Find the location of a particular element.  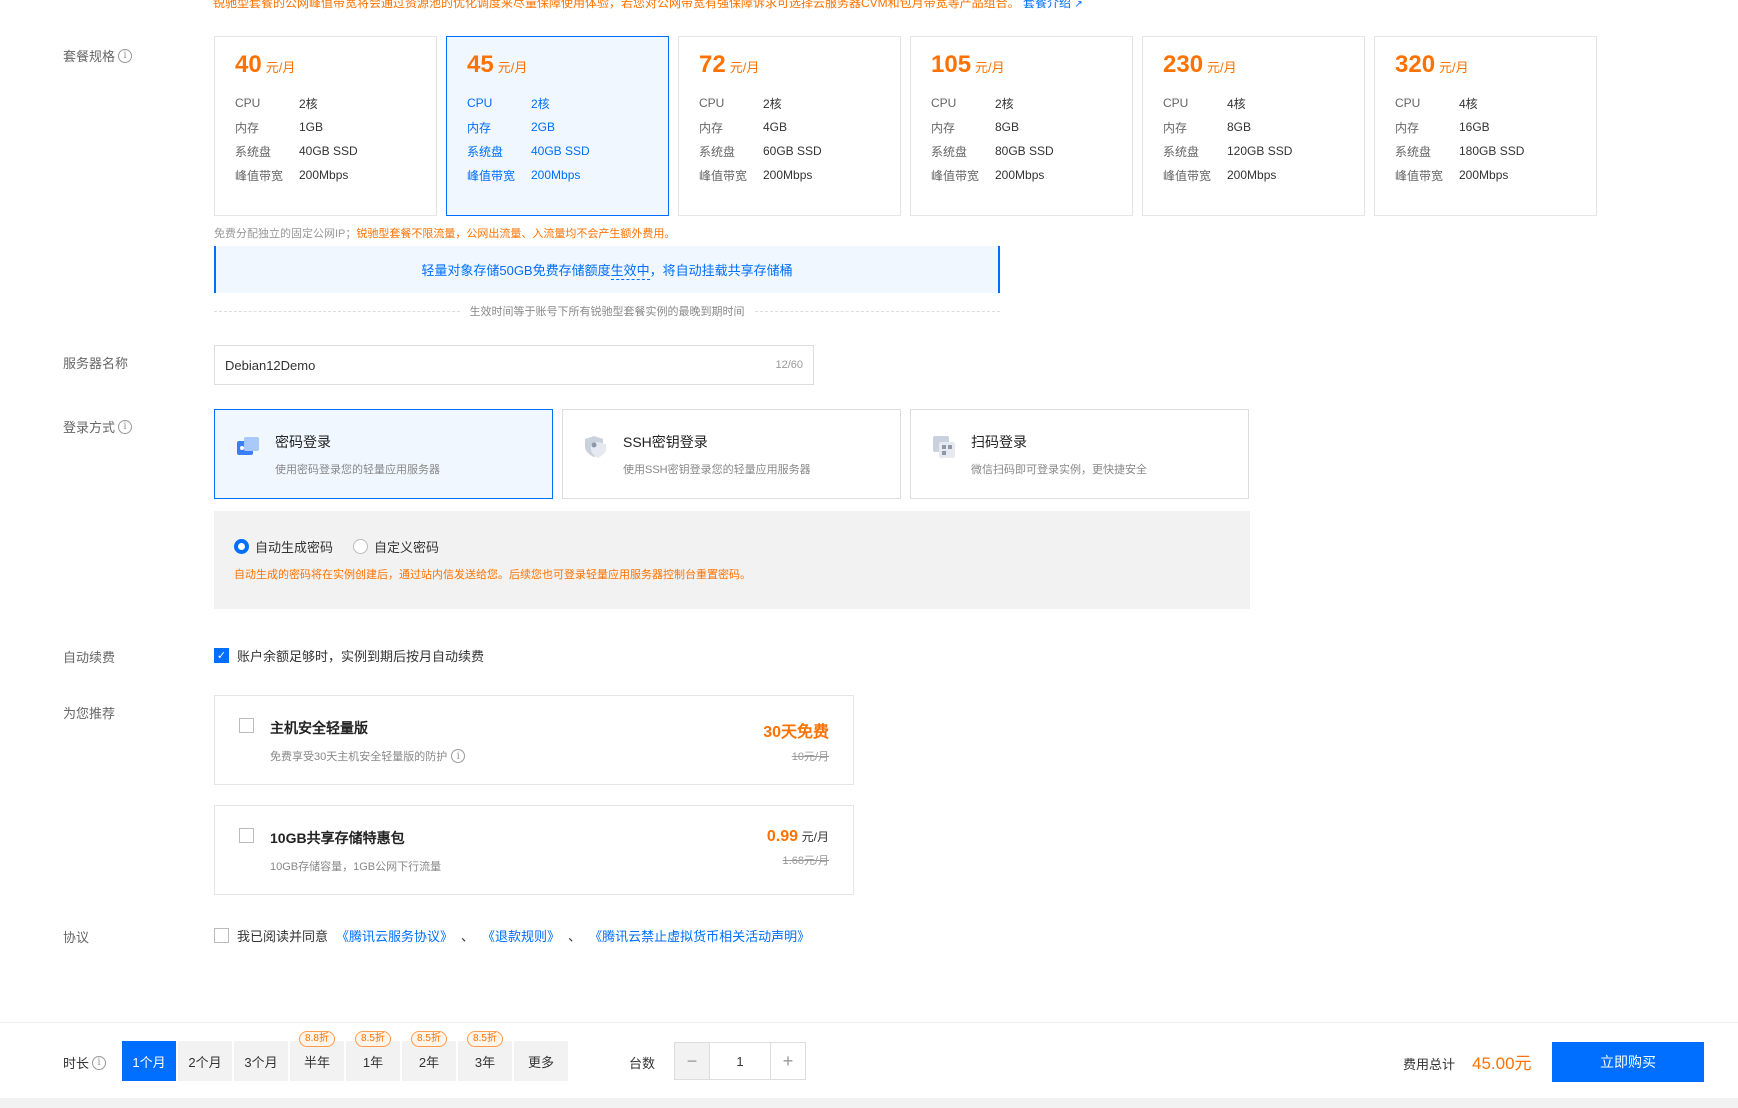

storage-banner: 轻量对象存储50GB免费存储额度 生效中 ，将自动挂载共享存储桶 is located at coordinates (607, 269).